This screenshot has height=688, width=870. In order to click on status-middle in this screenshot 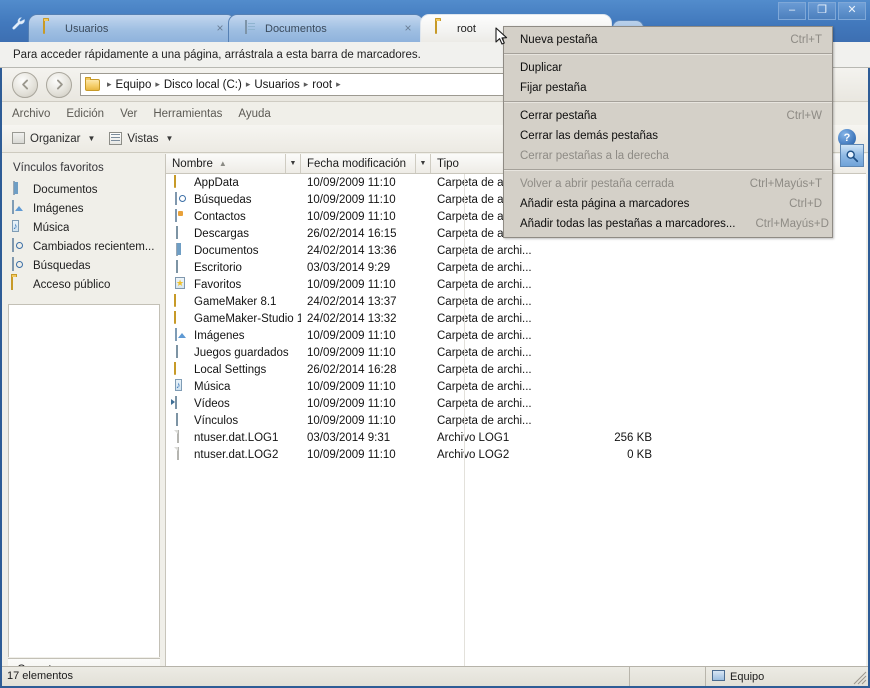, I will do `click(668, 676)`.